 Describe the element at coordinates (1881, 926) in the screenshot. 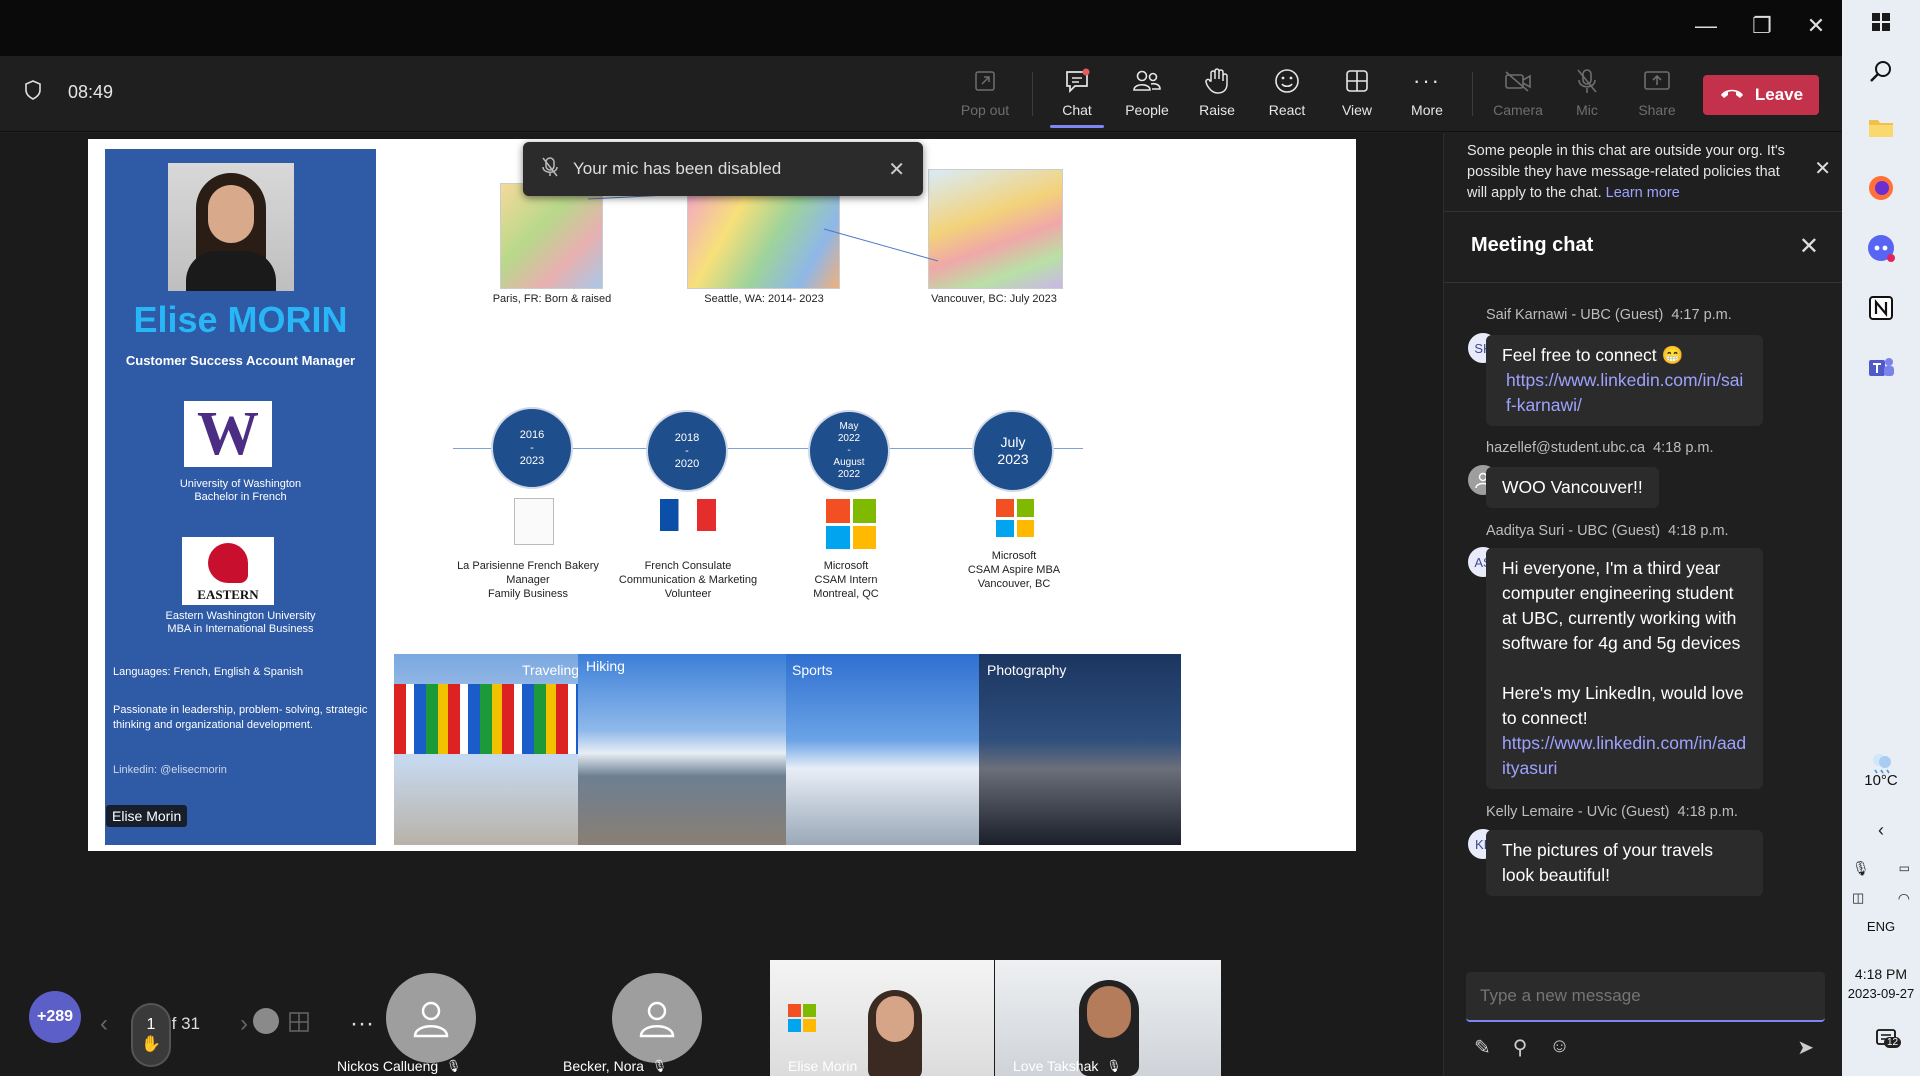

I see `input-language: ENG` at that location.